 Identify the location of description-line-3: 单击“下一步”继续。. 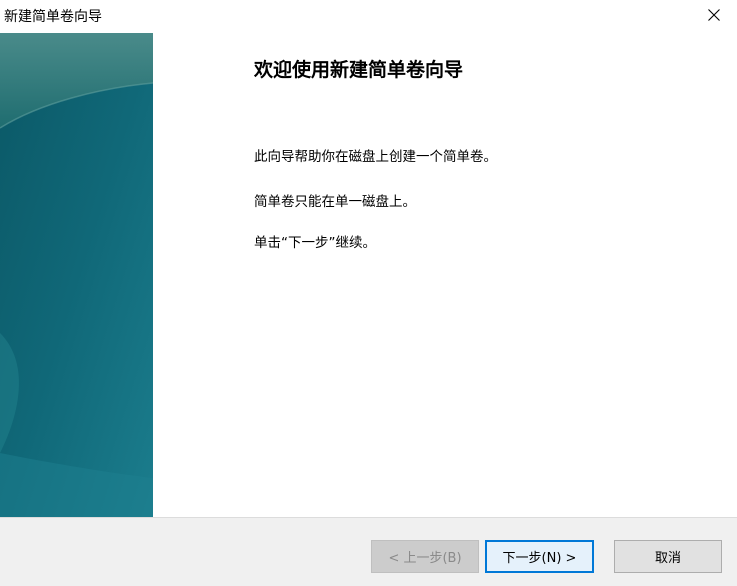
(315, 243).